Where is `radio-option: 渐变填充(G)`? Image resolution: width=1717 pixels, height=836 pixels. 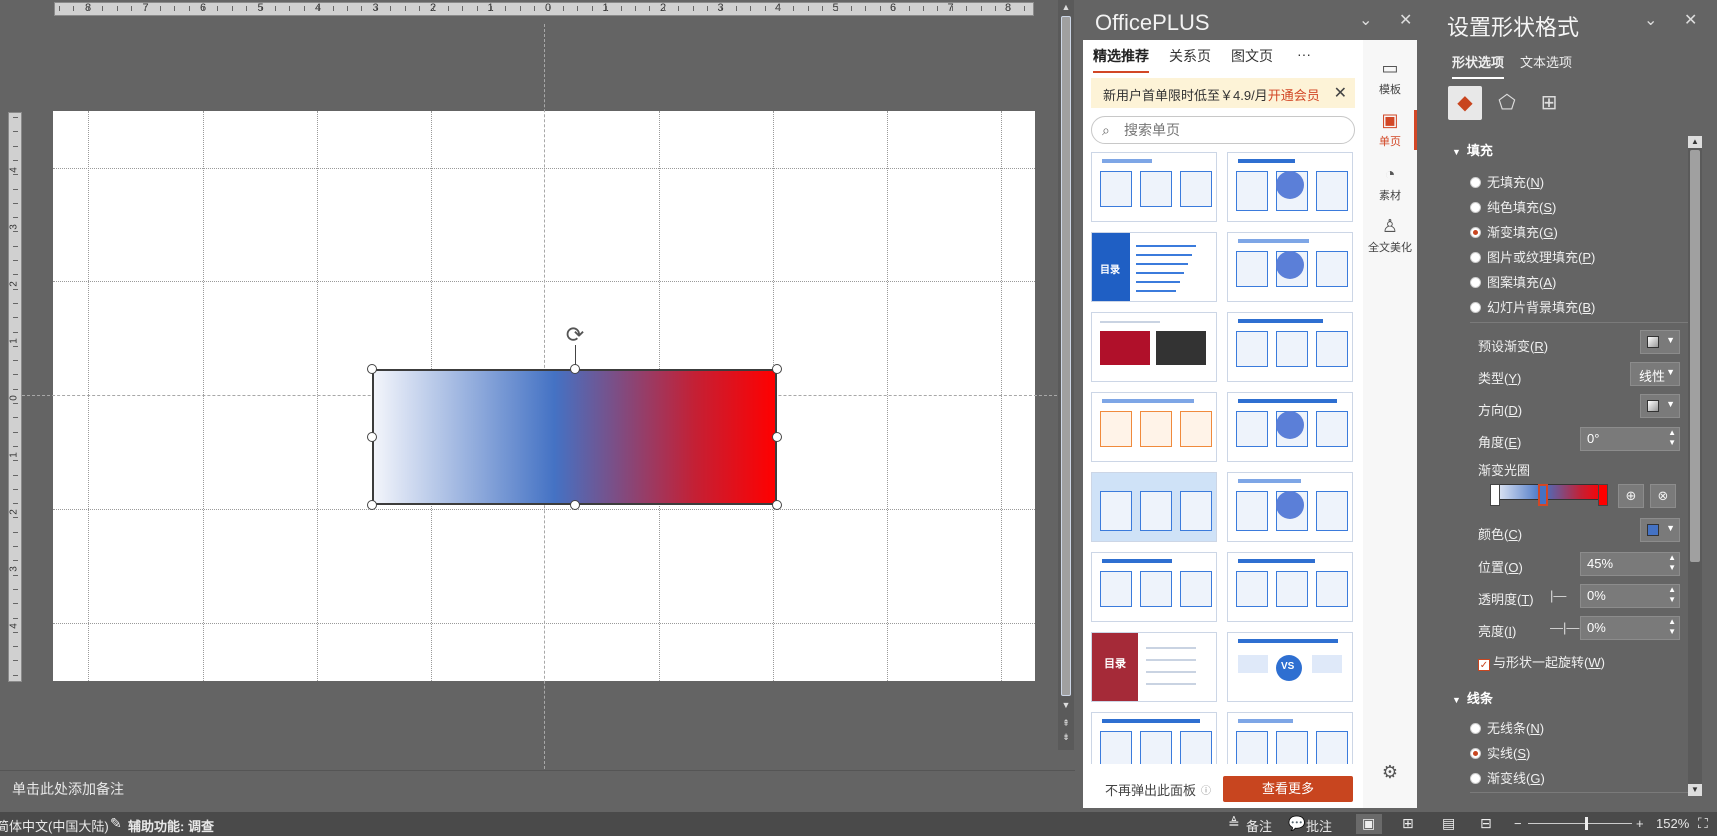
radio-option: 渐变填充(G) is located at coordinates (1514, 231).